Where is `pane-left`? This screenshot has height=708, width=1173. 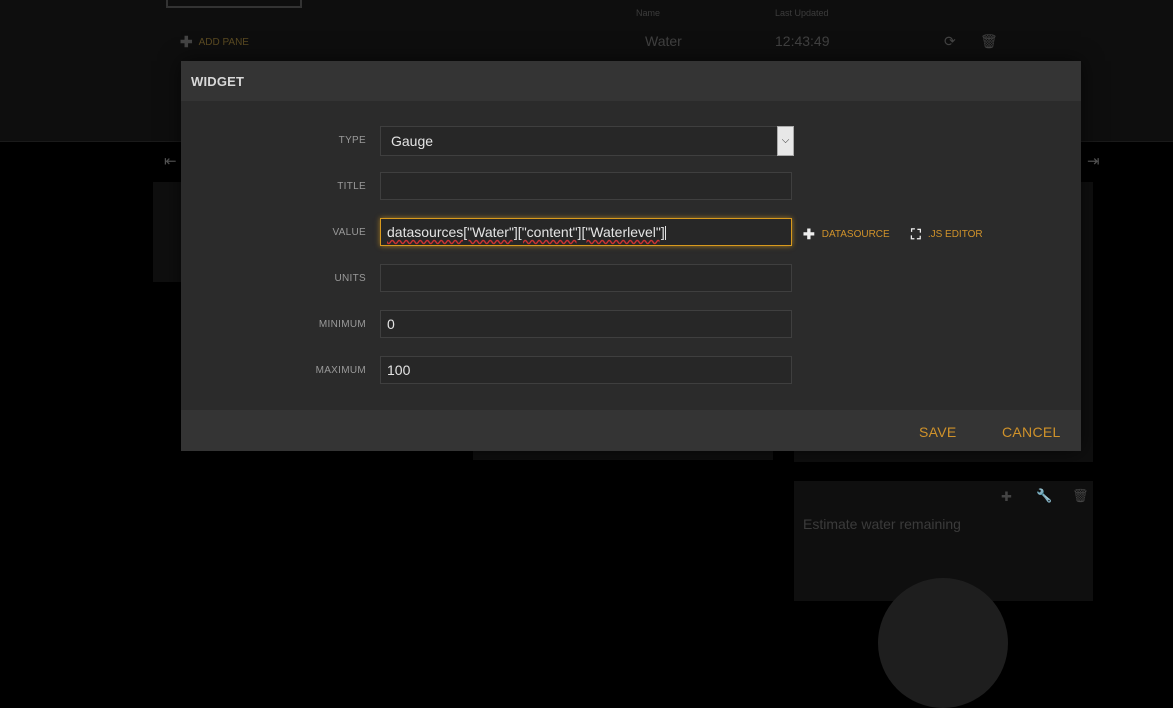 pane-left is located at coordinates (168, 232).